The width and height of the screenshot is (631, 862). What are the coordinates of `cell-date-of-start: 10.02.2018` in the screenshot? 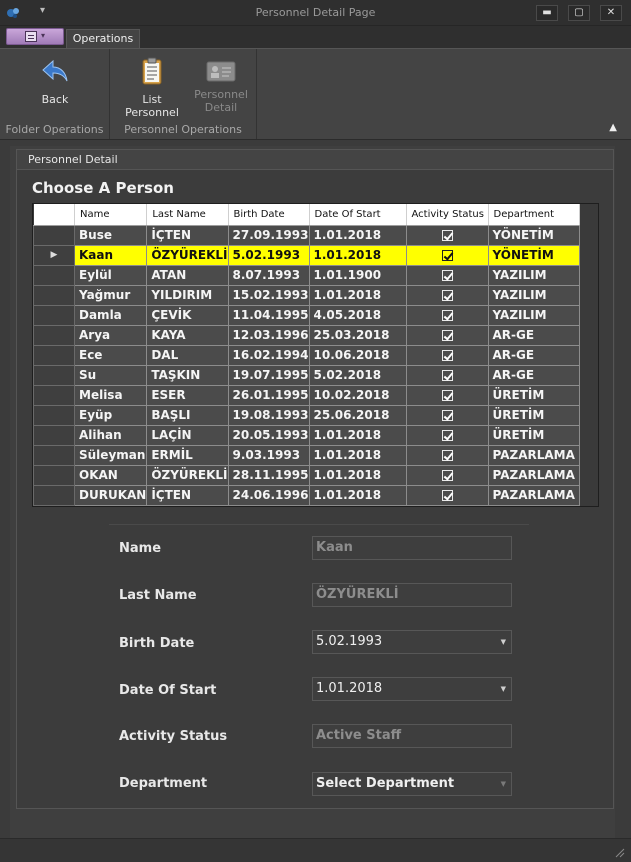 It's located at (357, 395).